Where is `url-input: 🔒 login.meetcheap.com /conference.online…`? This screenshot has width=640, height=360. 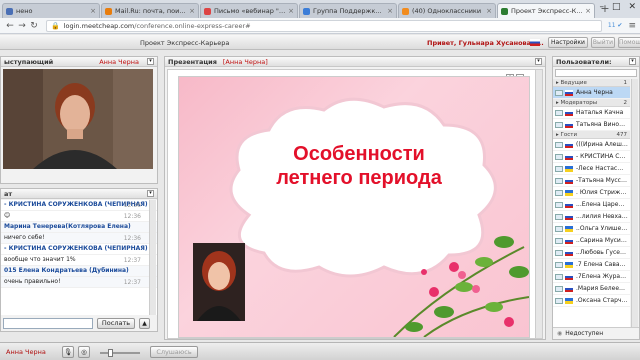 url-input: 🔒 login.meetcheap.com /conference.online… is located at coordinates (324, 25).